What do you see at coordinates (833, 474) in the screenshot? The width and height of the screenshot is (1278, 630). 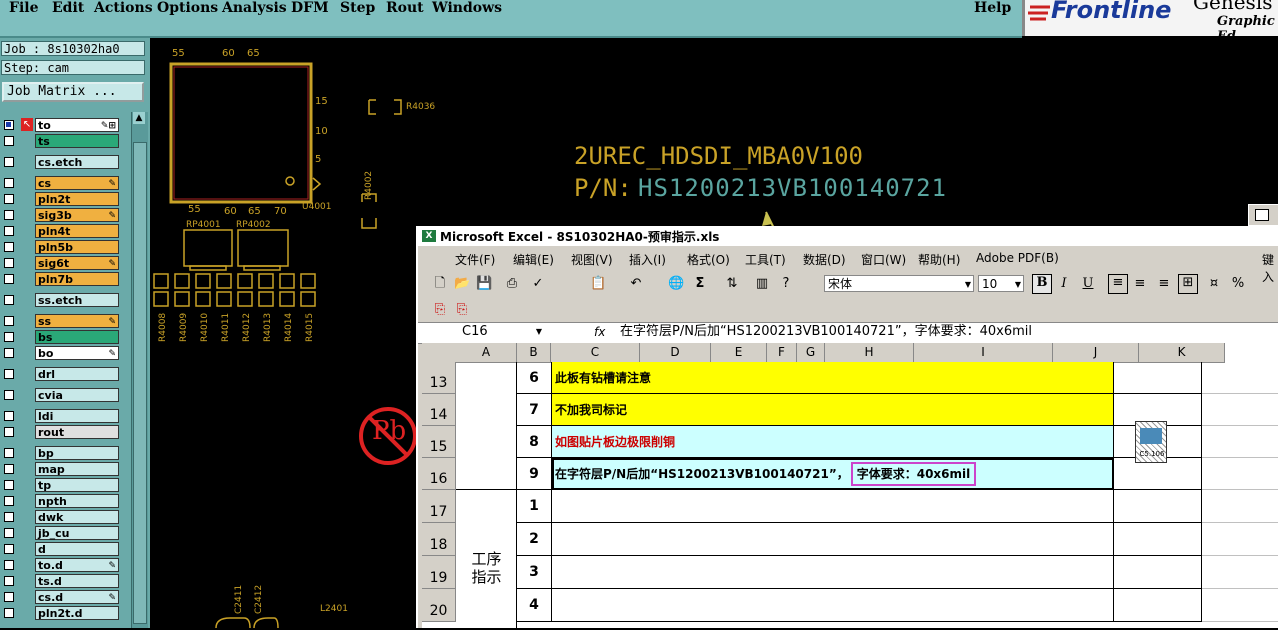 I see `selected-cell-c16` at bounding box center [833, 474].